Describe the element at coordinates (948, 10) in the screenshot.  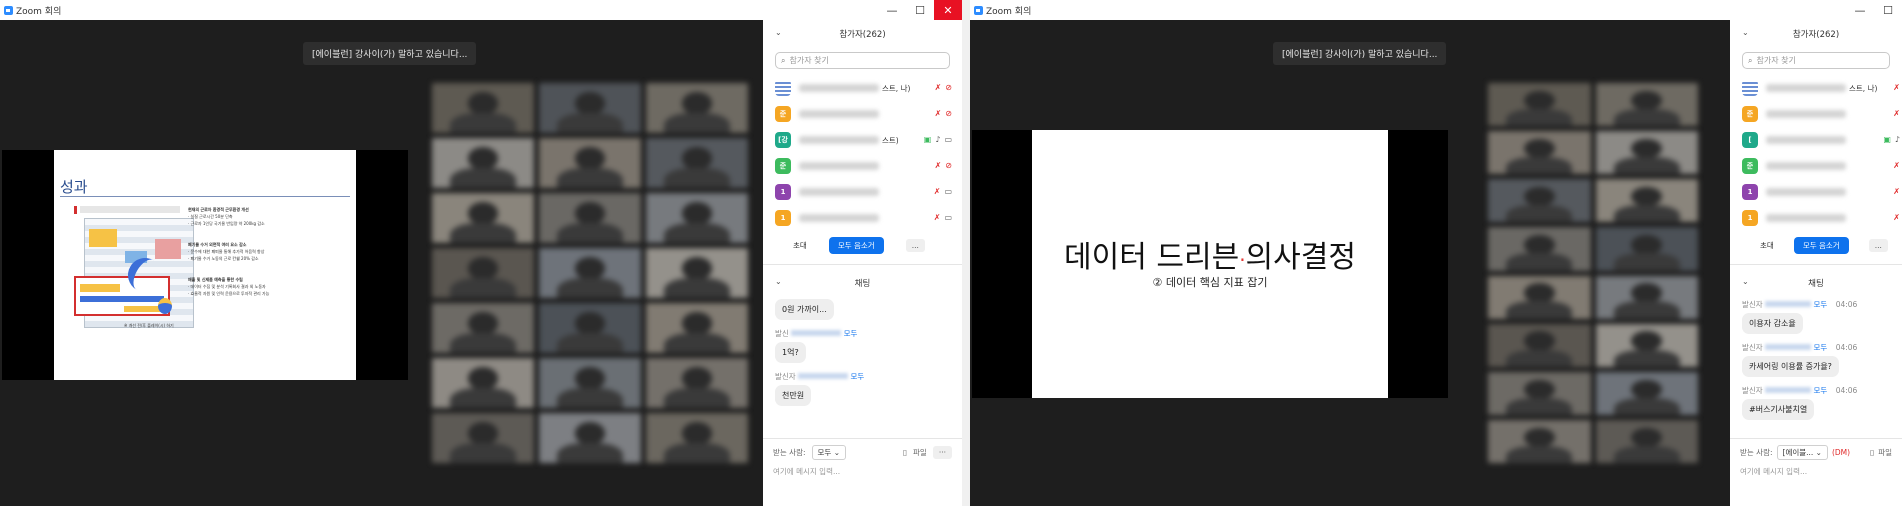
I see `close-icon: ✕` at that location.